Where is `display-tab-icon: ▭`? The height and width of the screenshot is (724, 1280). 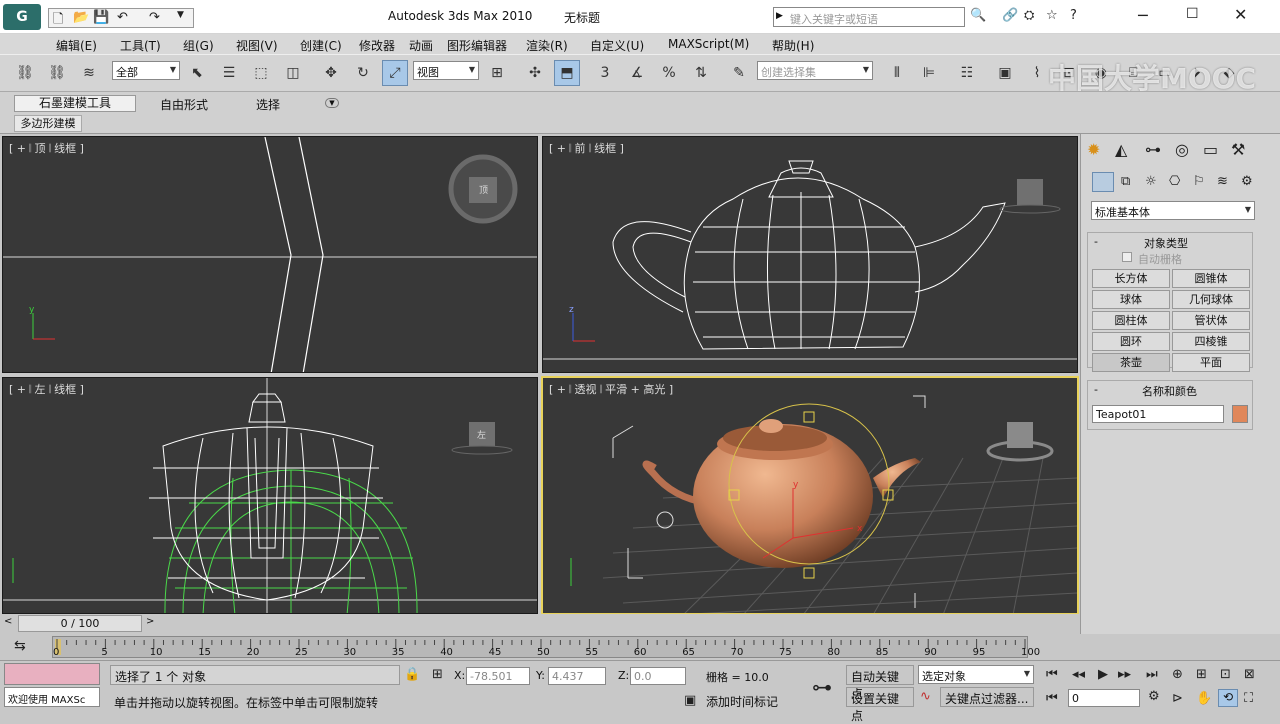 display-tab-icon: ▭ is located at coordinates (1210, 149).